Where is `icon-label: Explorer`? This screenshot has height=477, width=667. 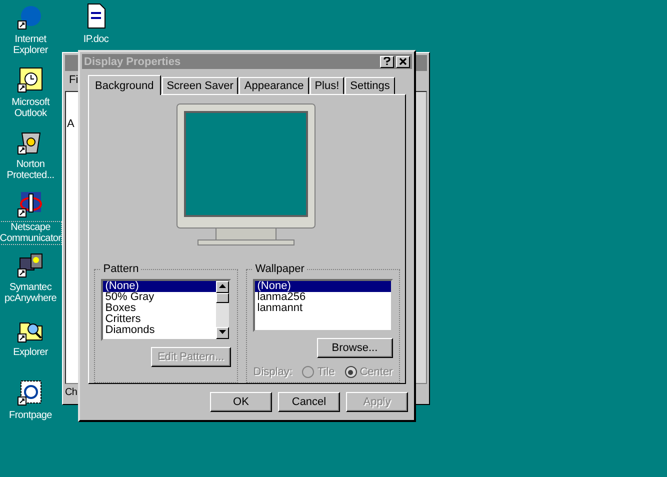 icon-label: Explorer is located at coordinates (30, 352).